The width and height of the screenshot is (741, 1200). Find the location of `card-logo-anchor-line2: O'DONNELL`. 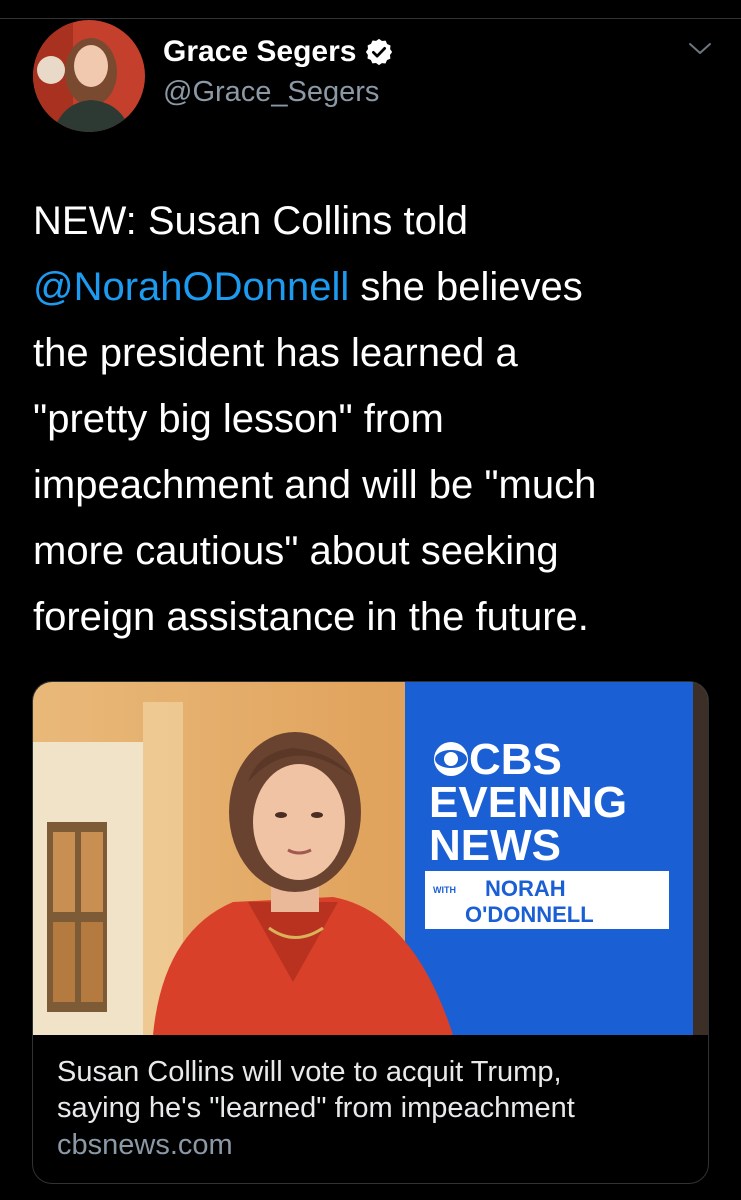

card-logo-anchor-line2: O'DONNELL is located at coordinates (529, 914).